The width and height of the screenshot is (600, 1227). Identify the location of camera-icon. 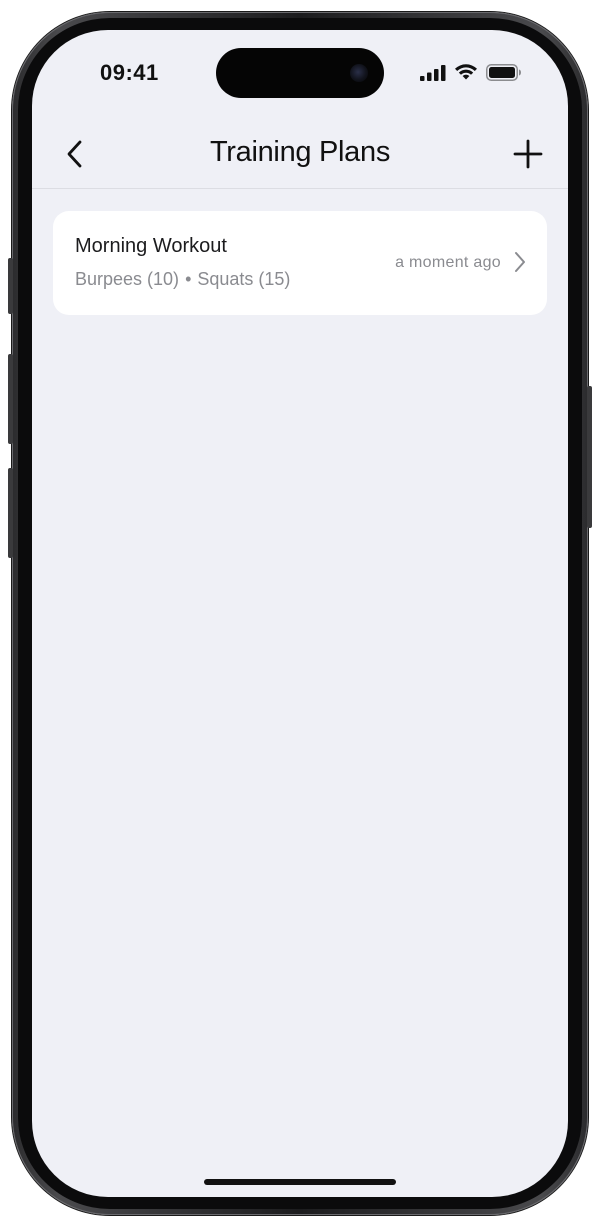
(359, 73).